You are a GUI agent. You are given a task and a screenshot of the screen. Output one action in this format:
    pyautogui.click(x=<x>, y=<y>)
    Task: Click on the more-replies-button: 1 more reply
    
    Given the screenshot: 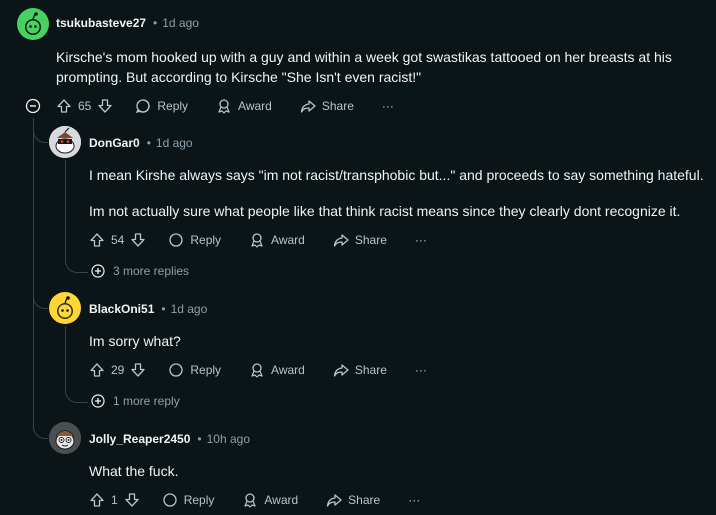 What is the action you would take?
    pyautogui.click(x=135, y=401)
    